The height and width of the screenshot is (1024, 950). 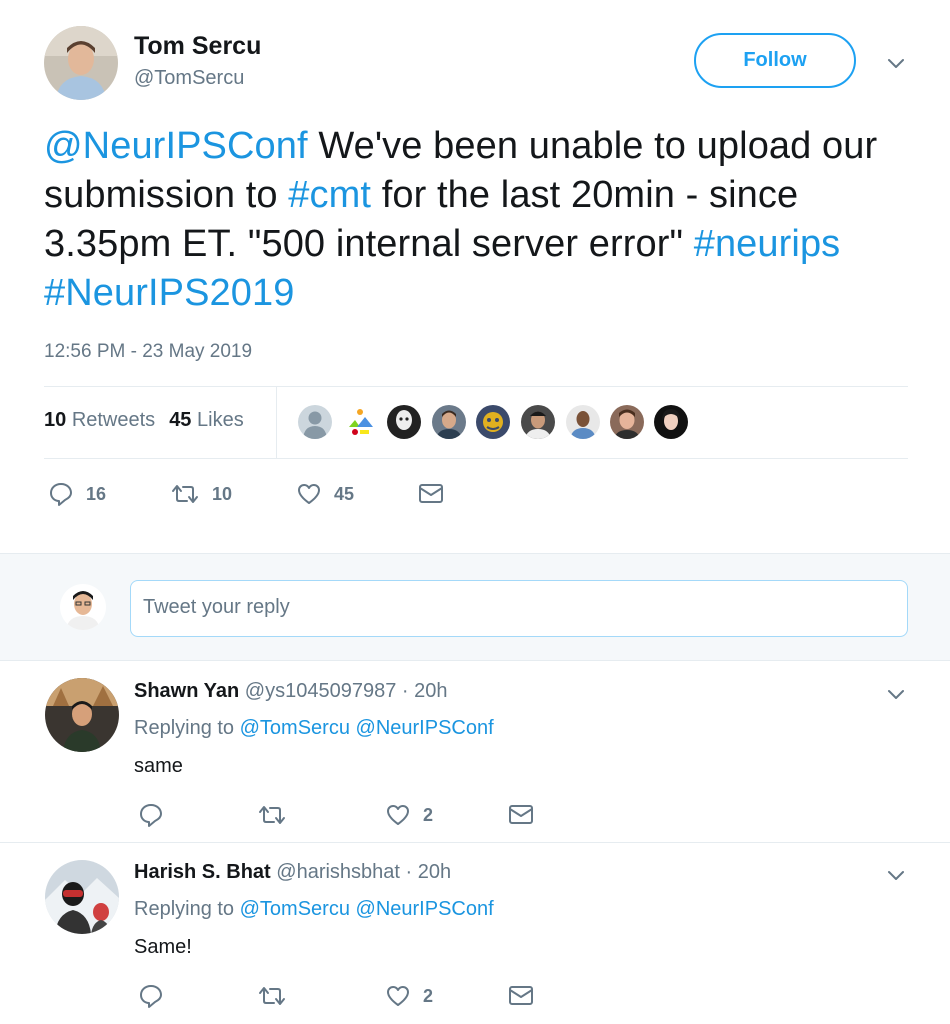 What do you see at coordinates (113, 420) in the screenshot?
I see `retweets-label: Retweets` at bounding box center [113, 420].